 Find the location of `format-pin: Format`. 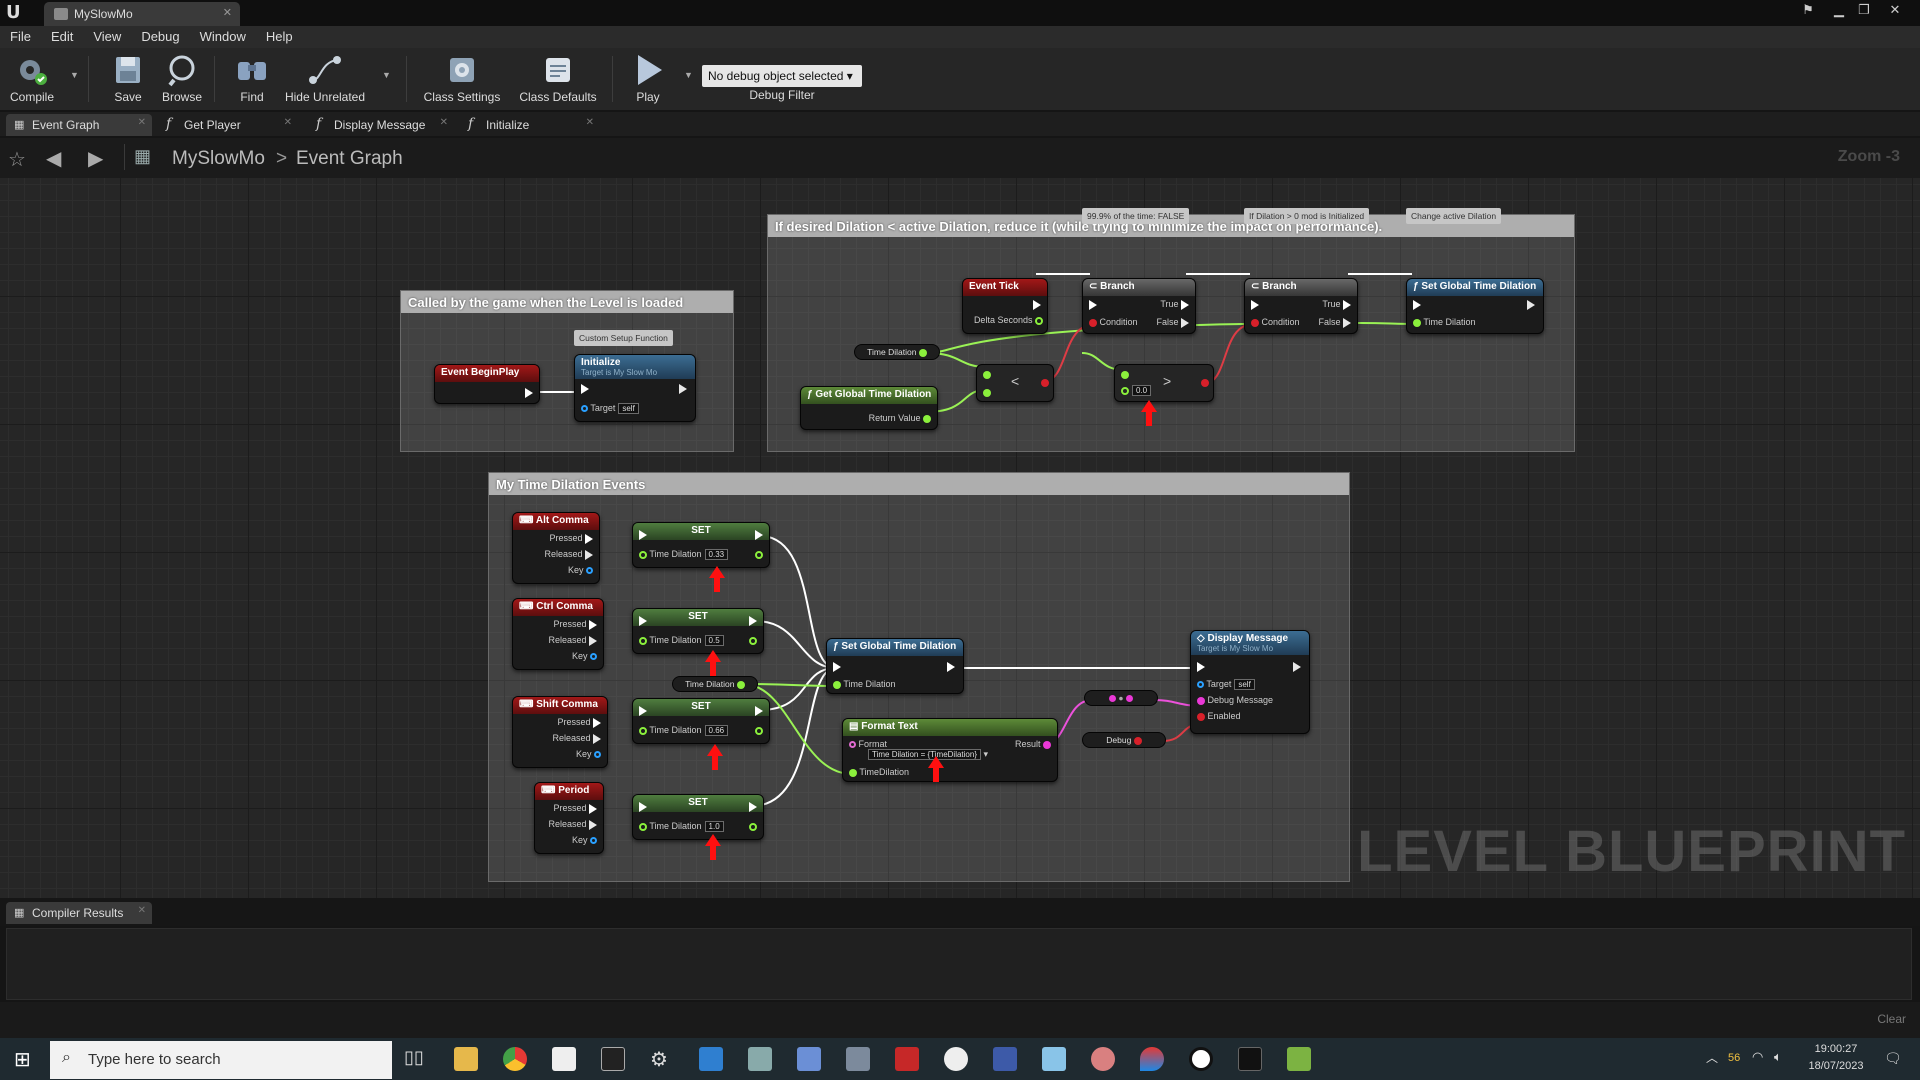

format-pin: Format is located at coordinates (868, 744).